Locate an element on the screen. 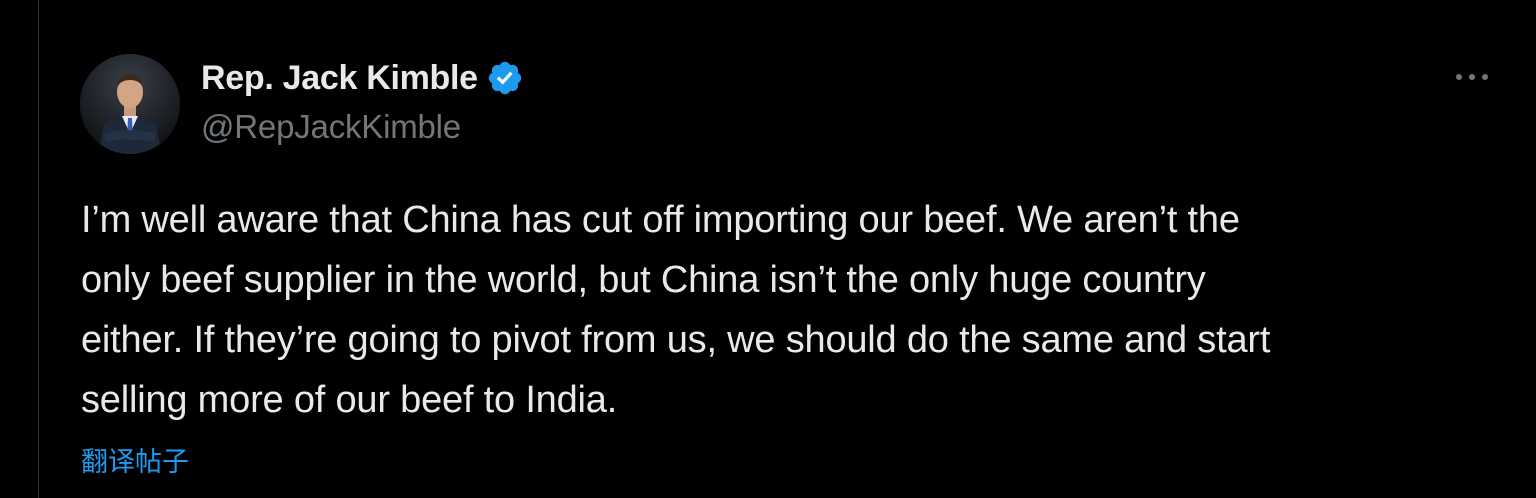  avatar is located at coordinates (130, 104).